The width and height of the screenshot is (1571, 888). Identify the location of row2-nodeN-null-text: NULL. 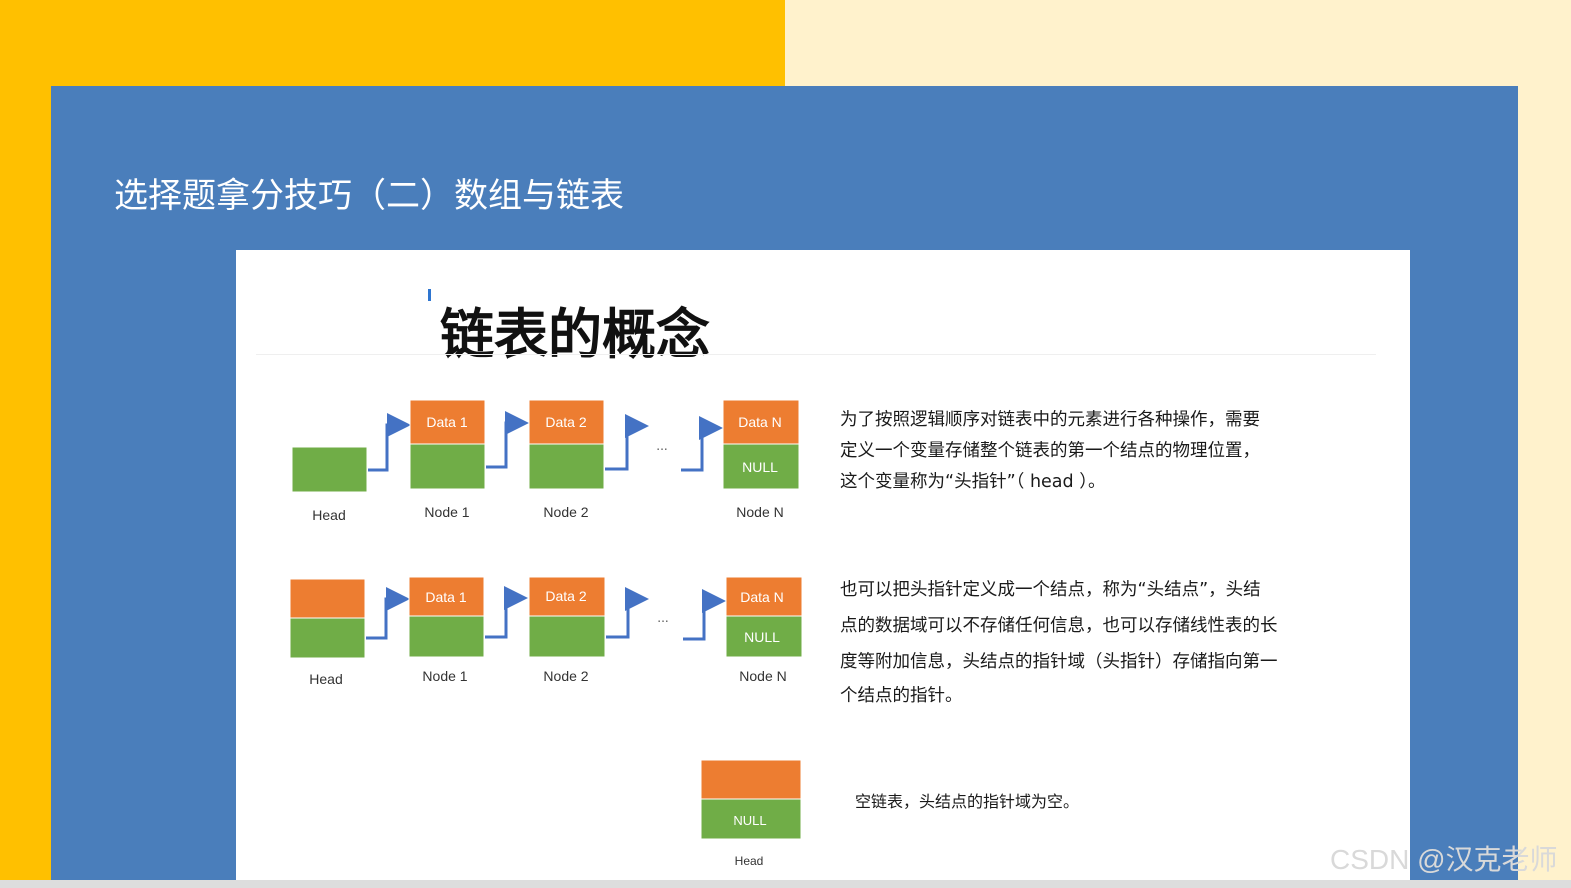
(762, 637).